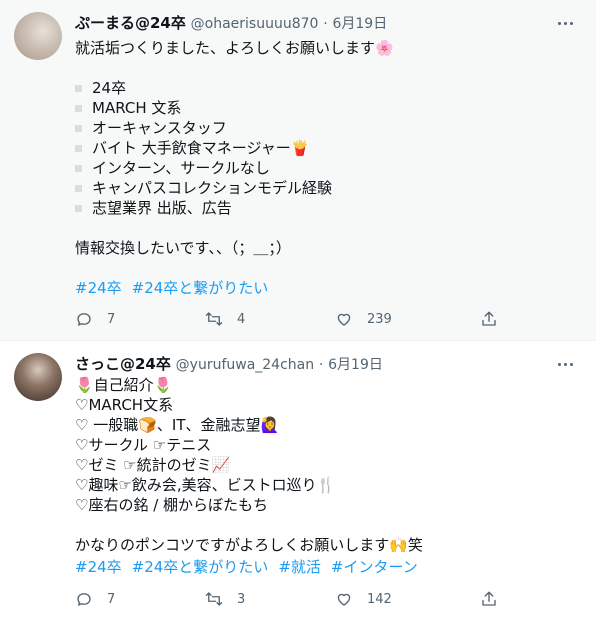  Describe the element at coordinates (124, 385) in the screenshot. I see `text-line: 🌷自己紹介🌷` at that location.